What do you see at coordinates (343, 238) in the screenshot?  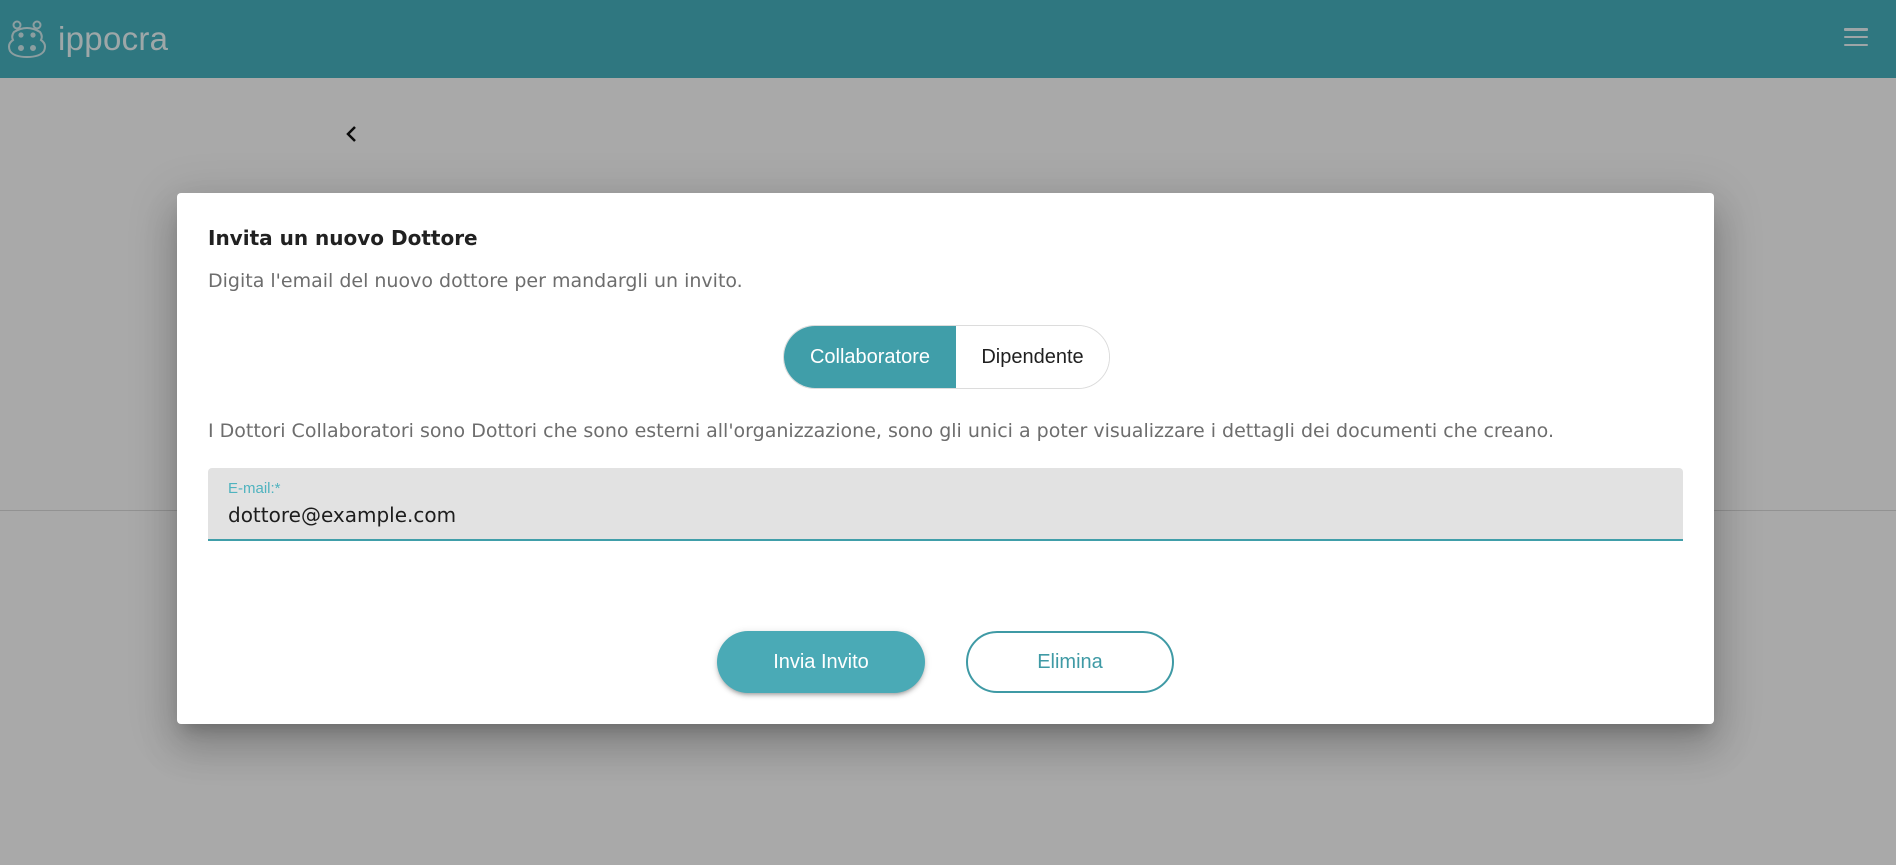 I see `dialog-title: Invita un nuovo Dottore` at bounding box center [343, 238].